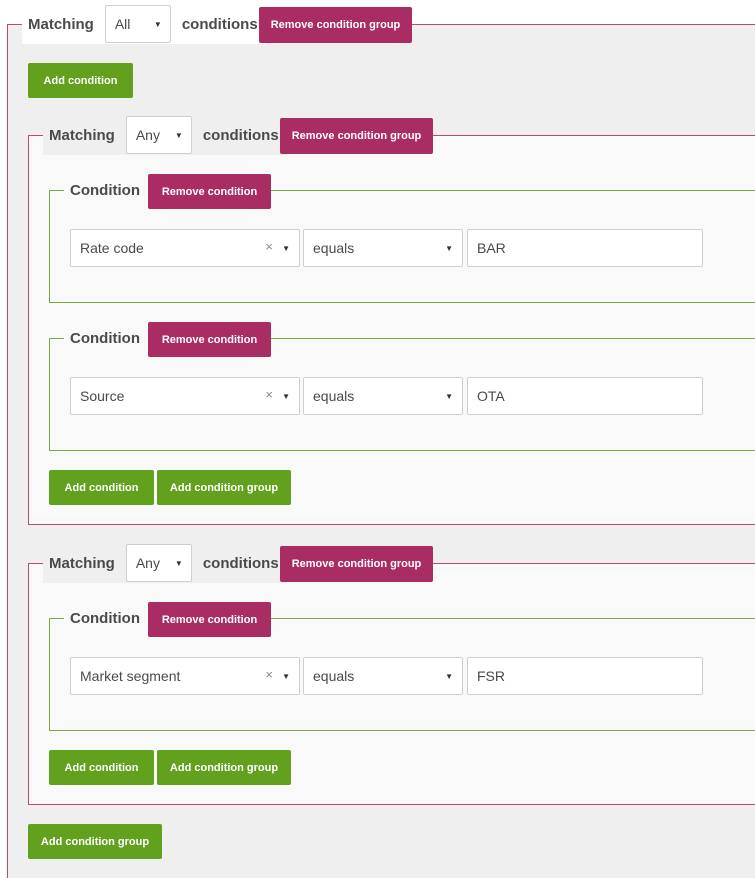 This screenshot has width=755, height=878. I want to click on root-match-select: All ▼, so click(137, 24).